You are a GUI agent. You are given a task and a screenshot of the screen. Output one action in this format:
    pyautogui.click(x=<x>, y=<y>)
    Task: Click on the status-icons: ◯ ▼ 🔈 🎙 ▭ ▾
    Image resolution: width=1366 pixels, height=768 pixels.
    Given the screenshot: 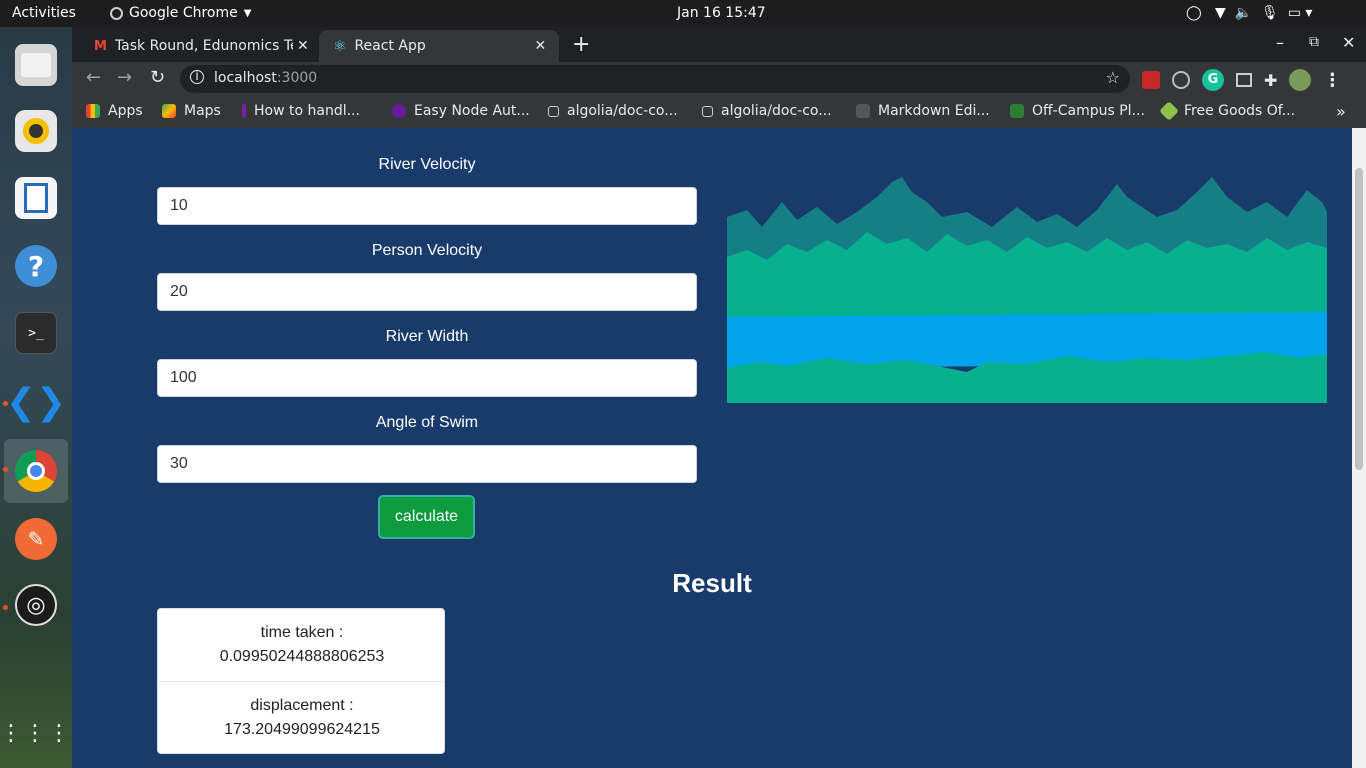 What is the action you would take?
    pyautogui.click(x=1249, y=13)
    